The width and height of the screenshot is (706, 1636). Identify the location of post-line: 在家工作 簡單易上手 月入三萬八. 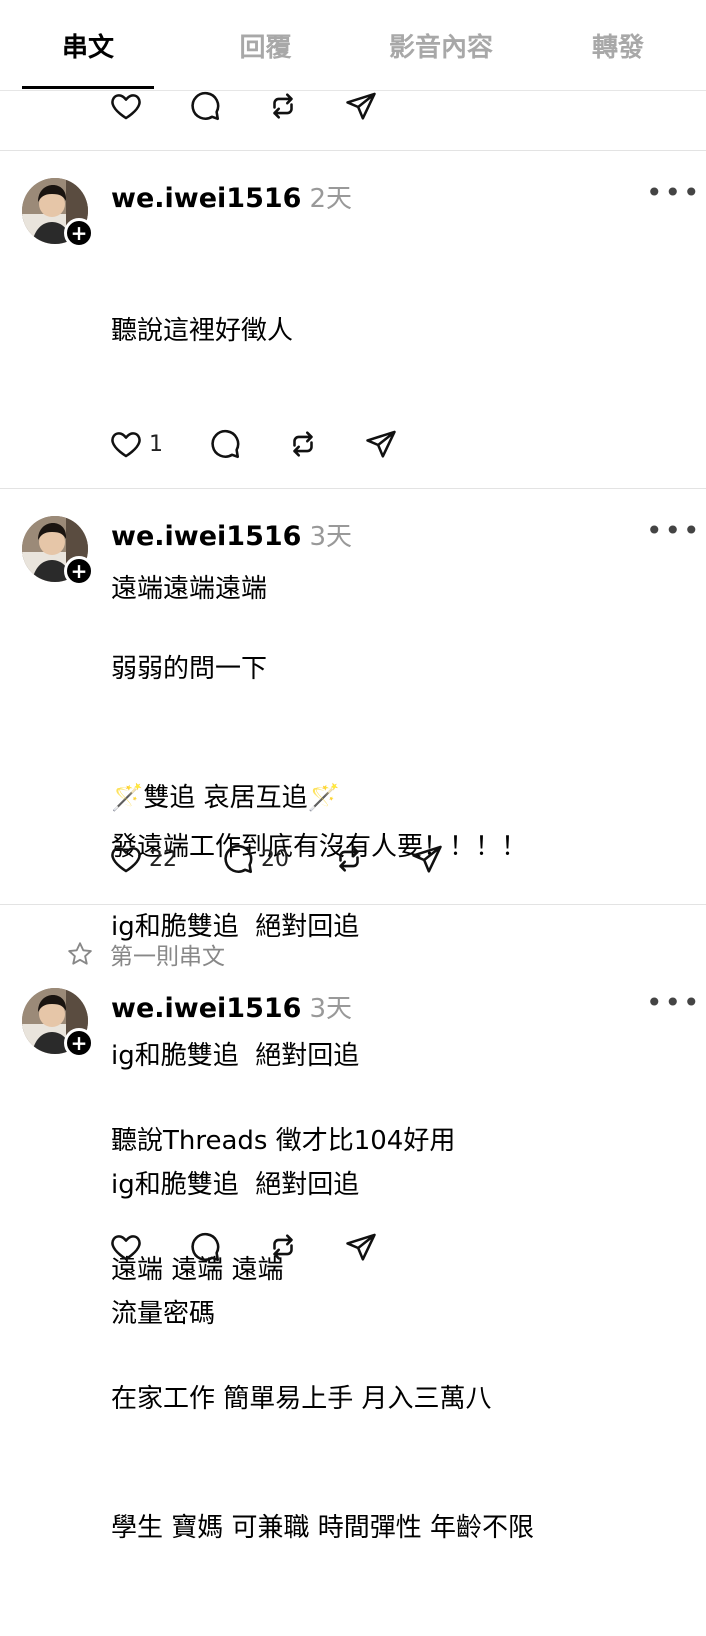
(301, 1399).